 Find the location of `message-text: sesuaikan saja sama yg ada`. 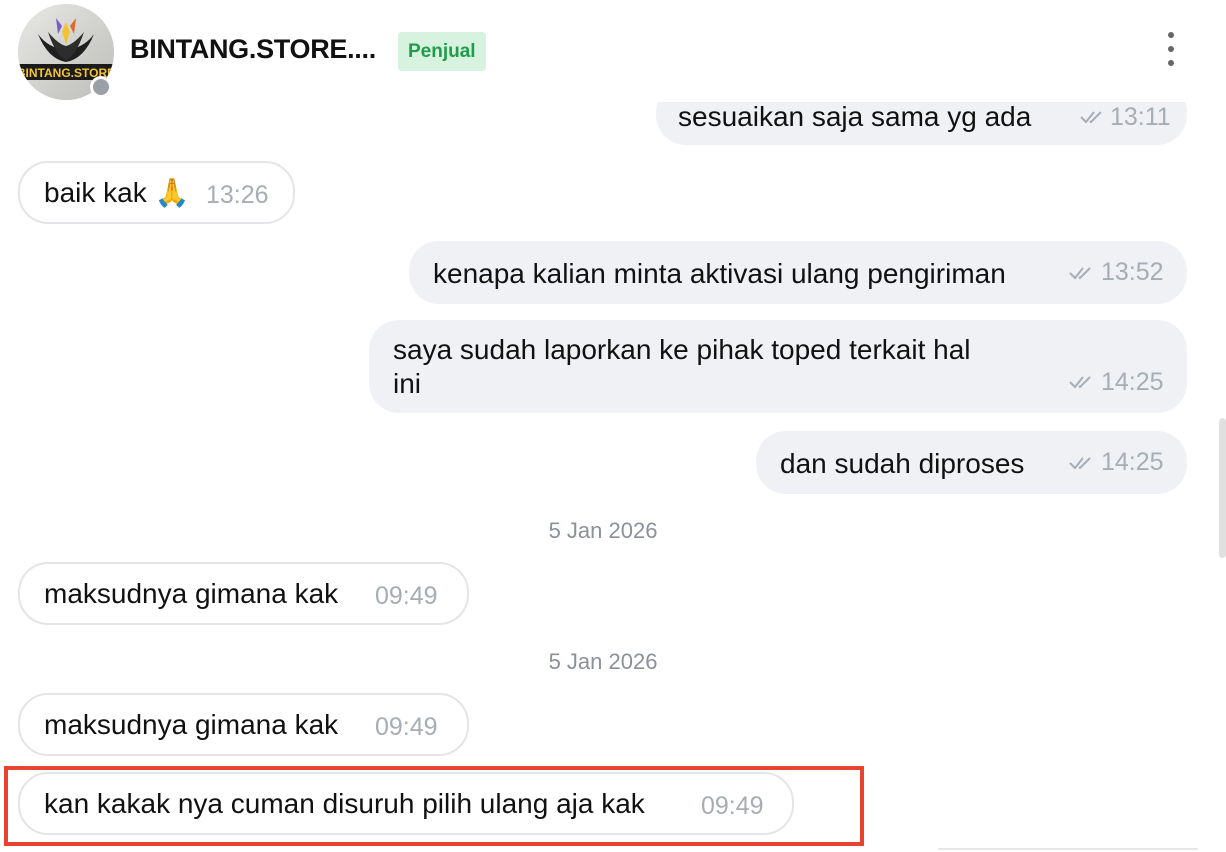

message-text: sesuaikan saja sama yg ada is located at coordinates (855, 116).